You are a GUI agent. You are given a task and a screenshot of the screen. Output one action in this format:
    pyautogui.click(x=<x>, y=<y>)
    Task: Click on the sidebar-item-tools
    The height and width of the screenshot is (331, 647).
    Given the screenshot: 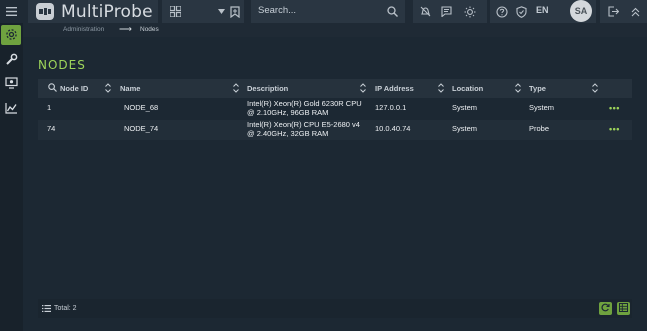 What is the action you would take?
    pyautogui.click(x=11, y=60)
    